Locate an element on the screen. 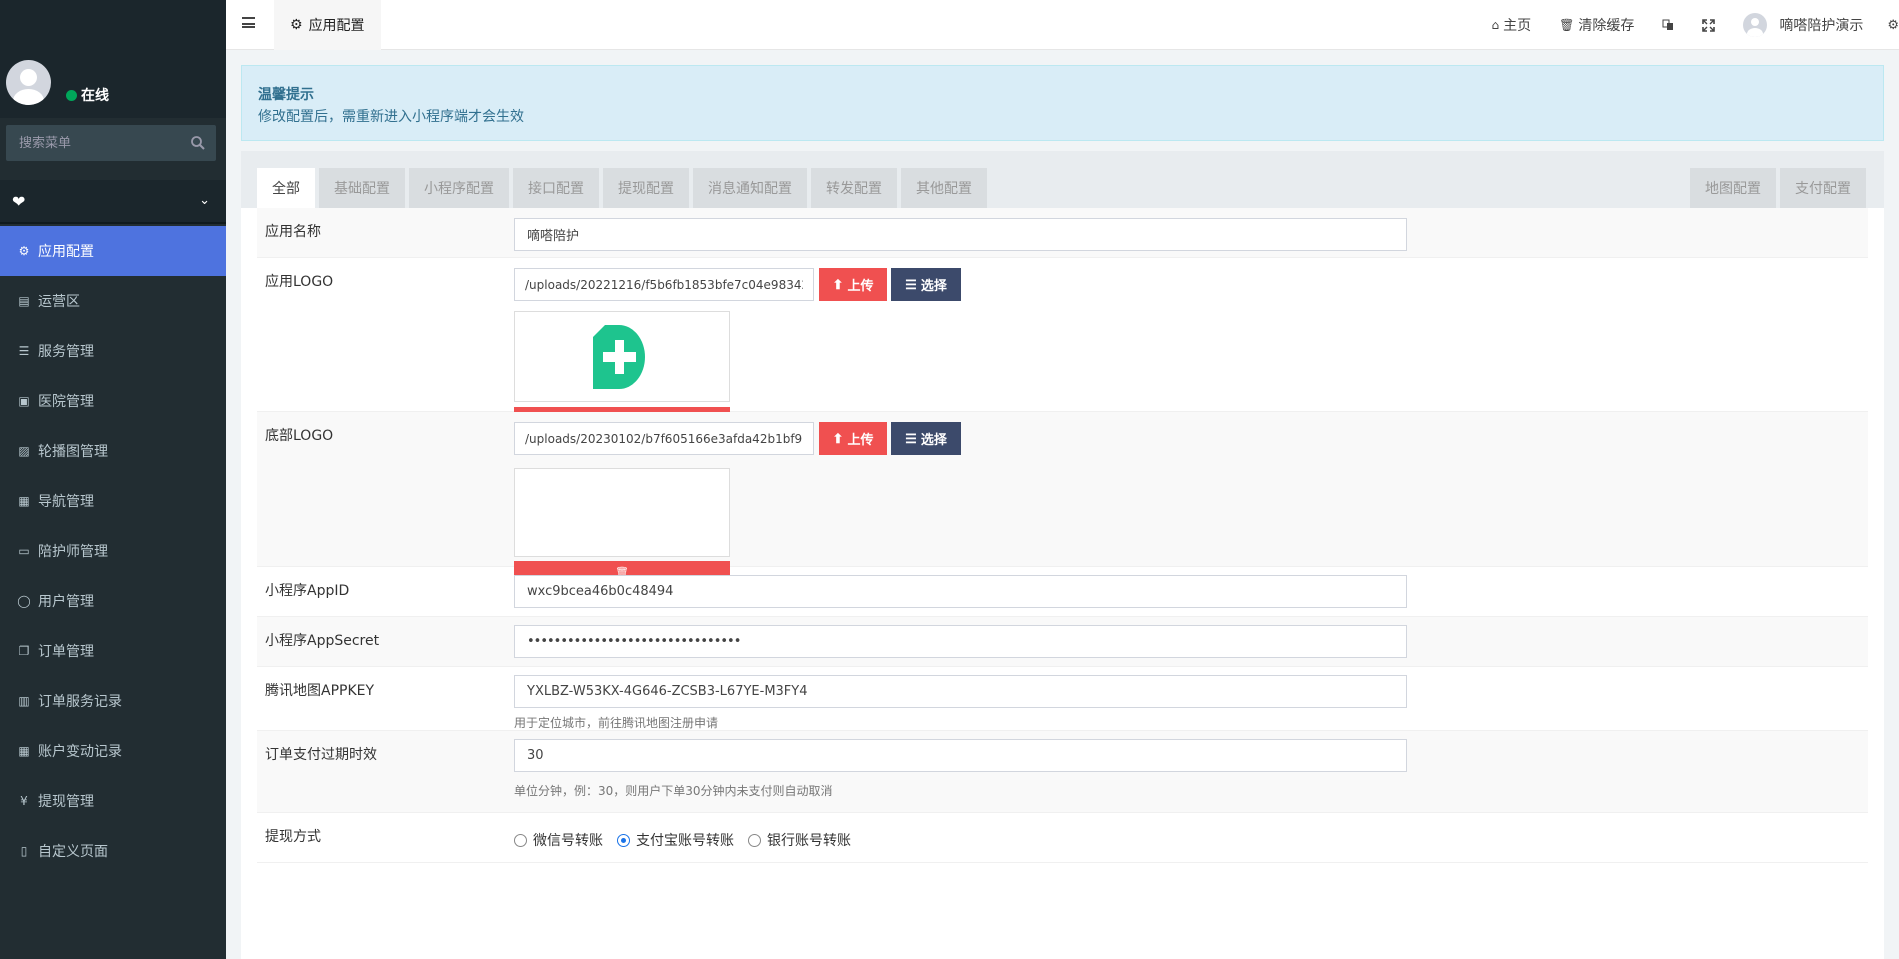 This screenshot has height=959, width=1899. yen-icon: ¥ is located at coordinates (24, 801).